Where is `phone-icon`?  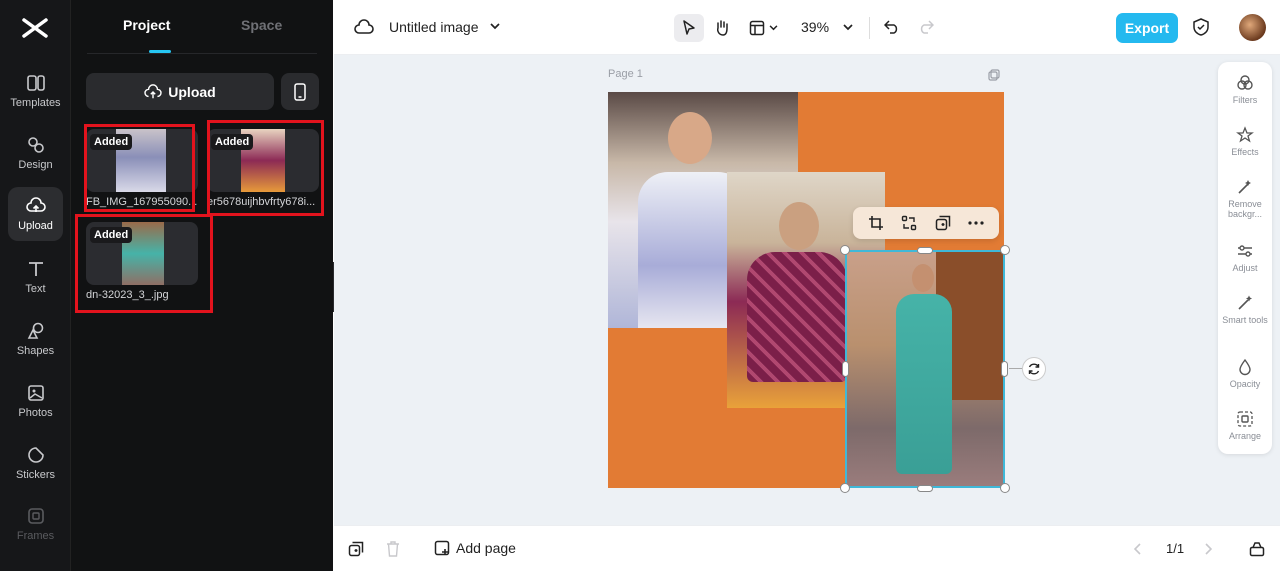
phone-icon is located at coordinates (300, 91).